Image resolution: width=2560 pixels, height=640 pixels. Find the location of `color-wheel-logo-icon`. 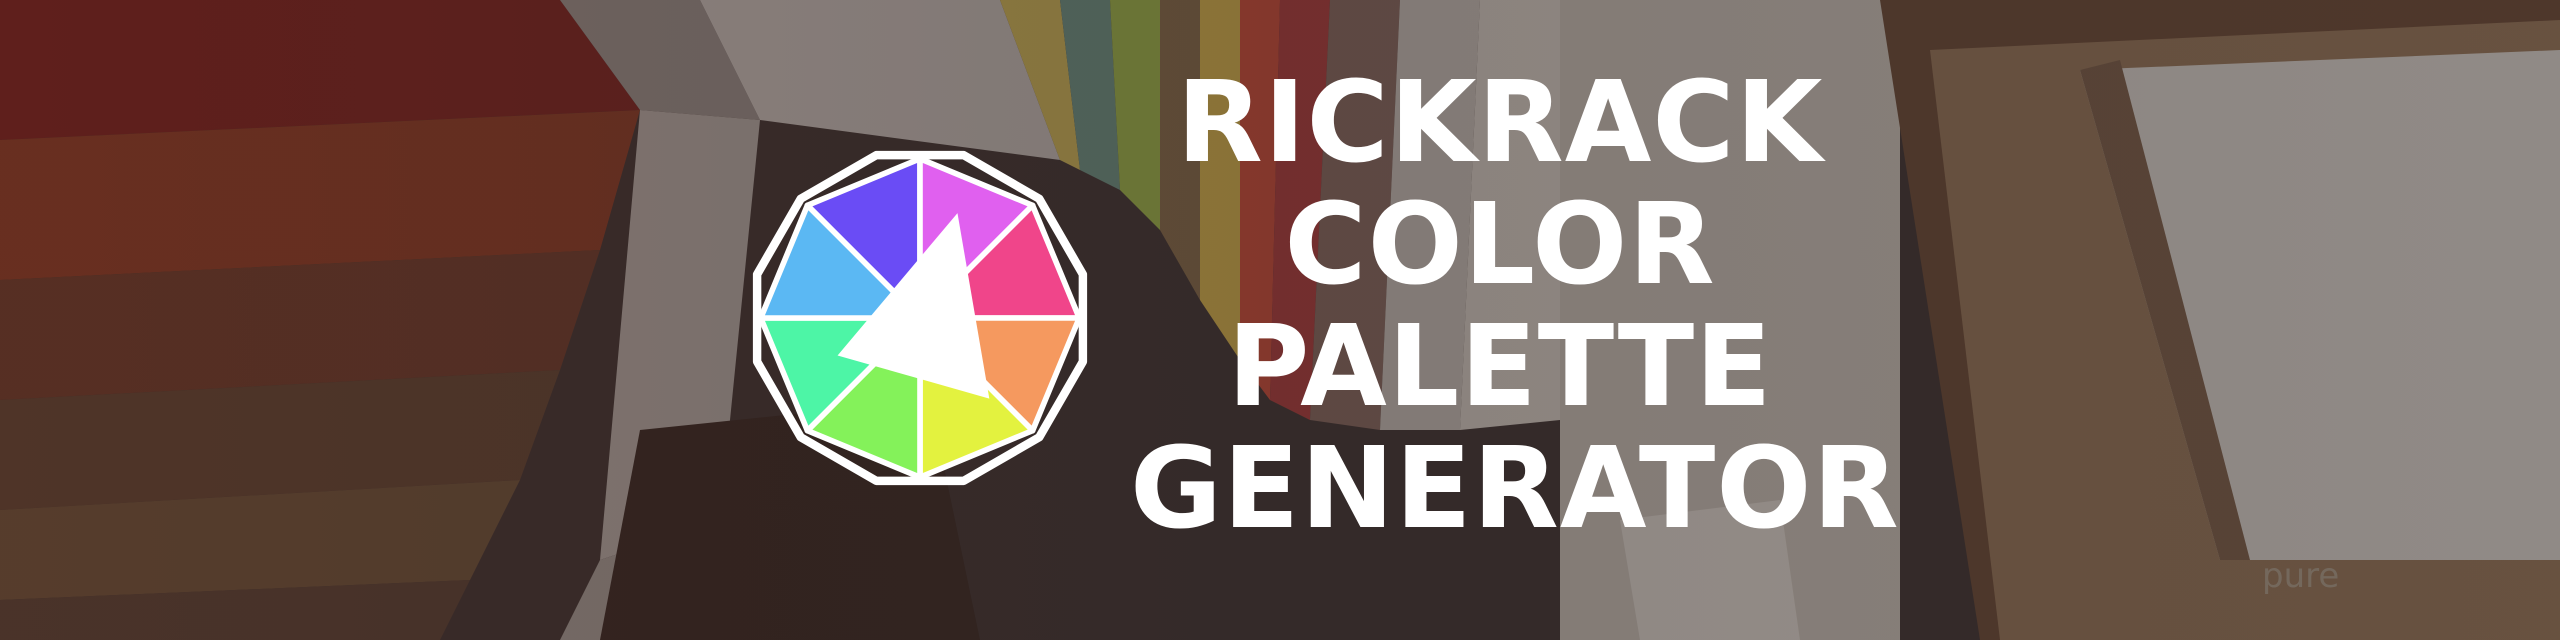

color-wheel-logo-icon is located at coordinates (920, 318).